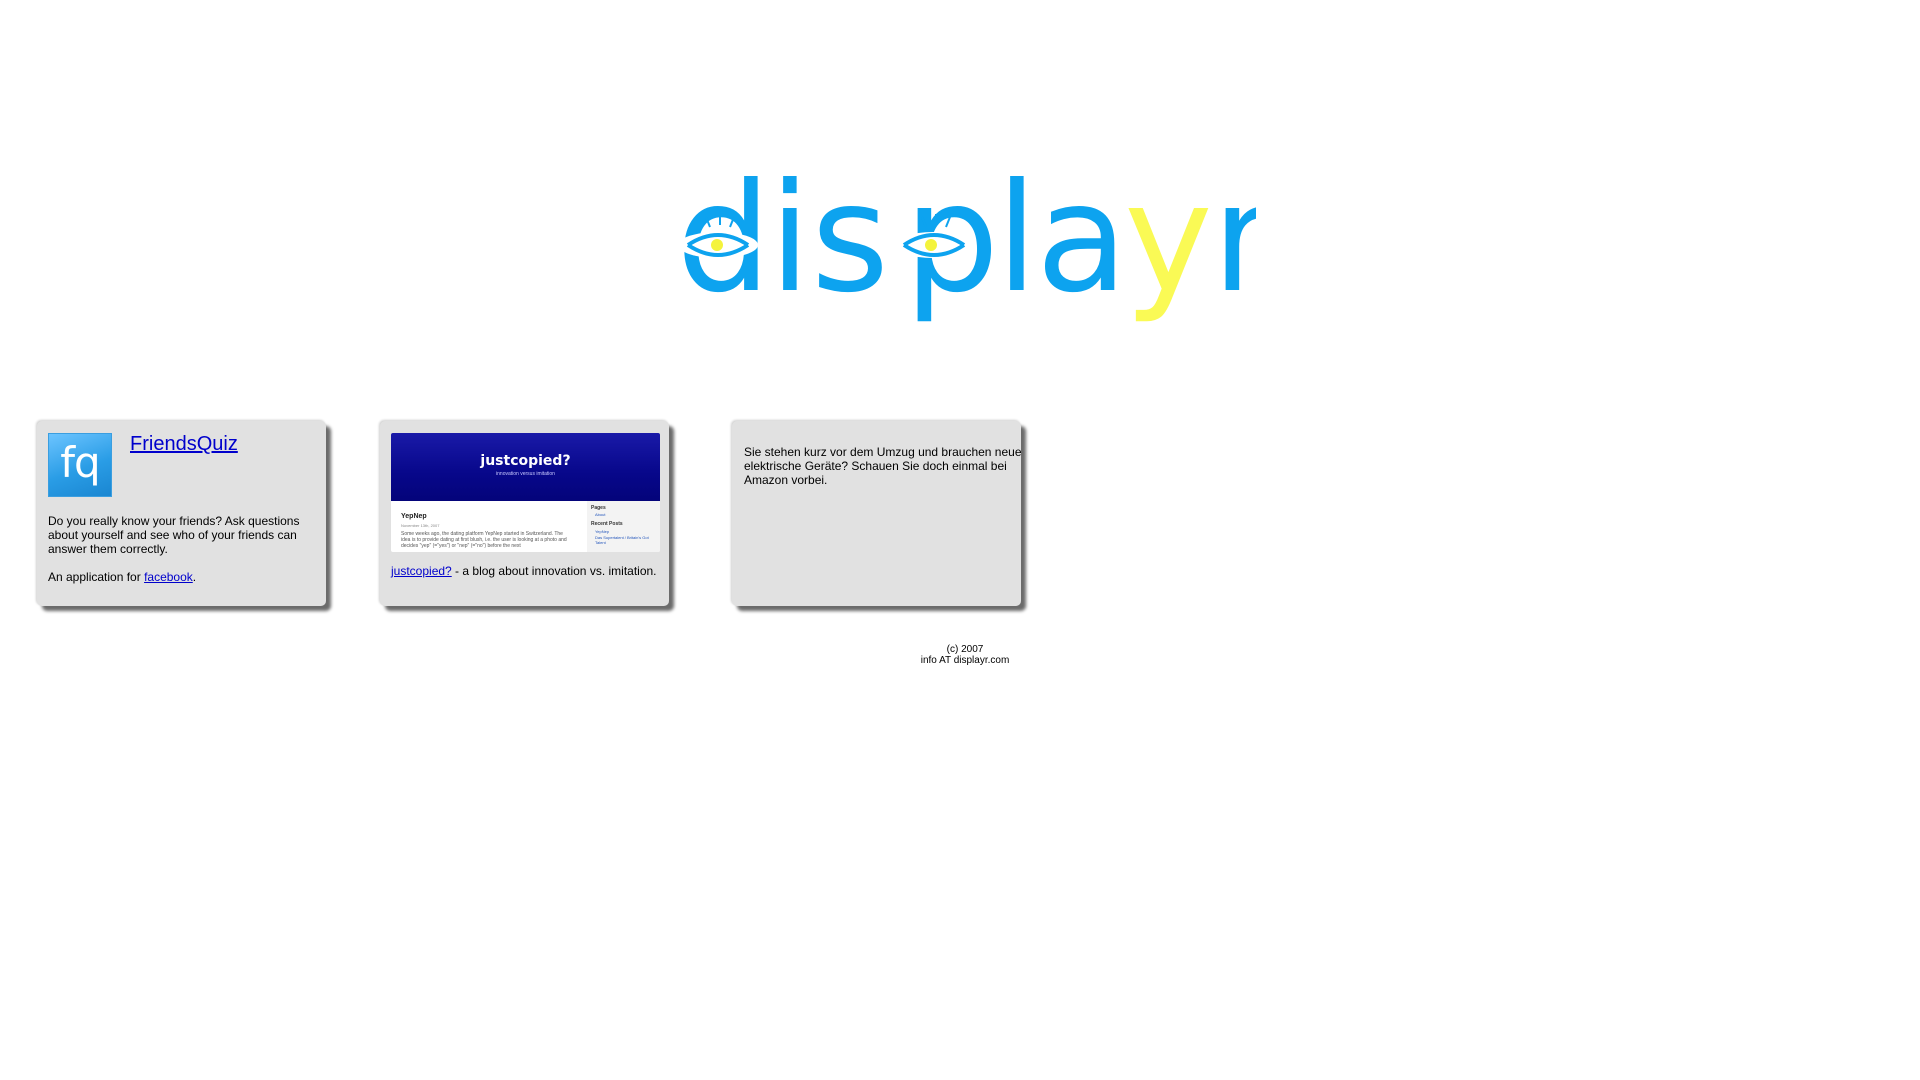  I want to click on justcopied-link: justcopied?, so click(421, 571).